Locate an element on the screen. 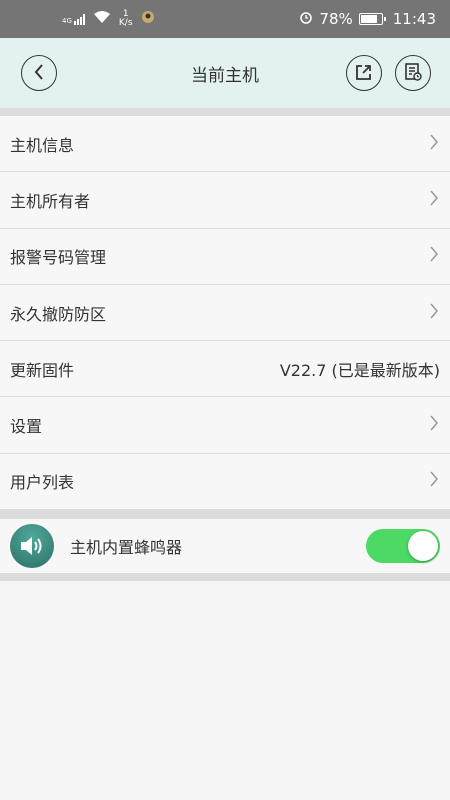 This screenshot has height=800, width=450. buzzer-label: 主机内置蜂鸣器 is located at coordinates (126, 547).